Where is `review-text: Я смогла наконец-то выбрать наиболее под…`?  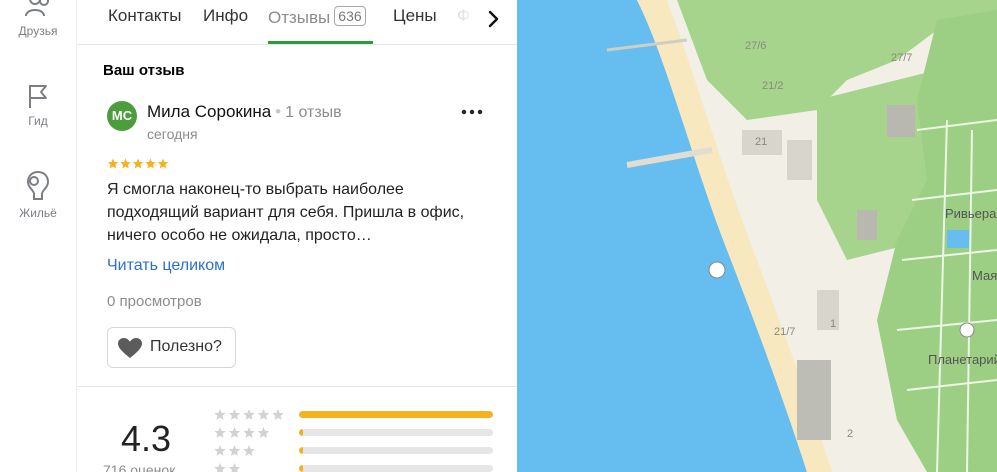
review-text: Я смогла наконец-то выбрать наиболее под… is located at coordinates (286, 212).